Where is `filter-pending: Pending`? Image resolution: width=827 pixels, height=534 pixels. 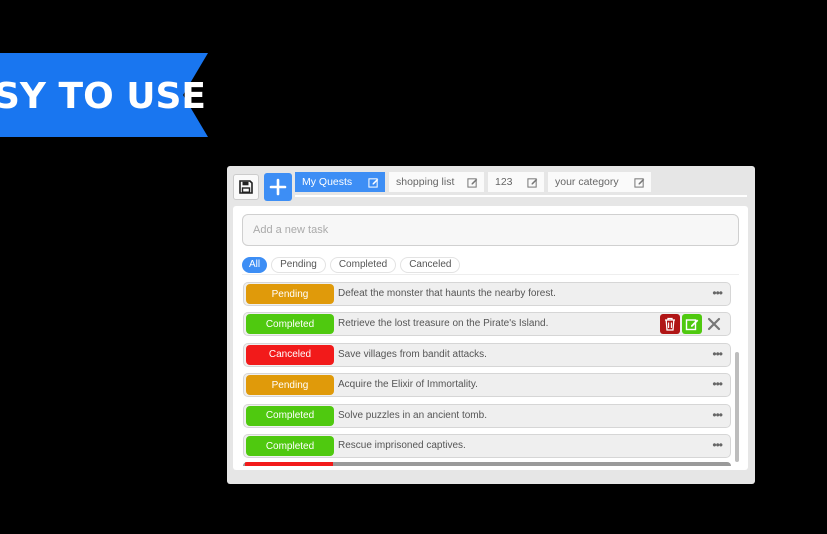
filter-pending: Pending is located at coordinates (298, 265).